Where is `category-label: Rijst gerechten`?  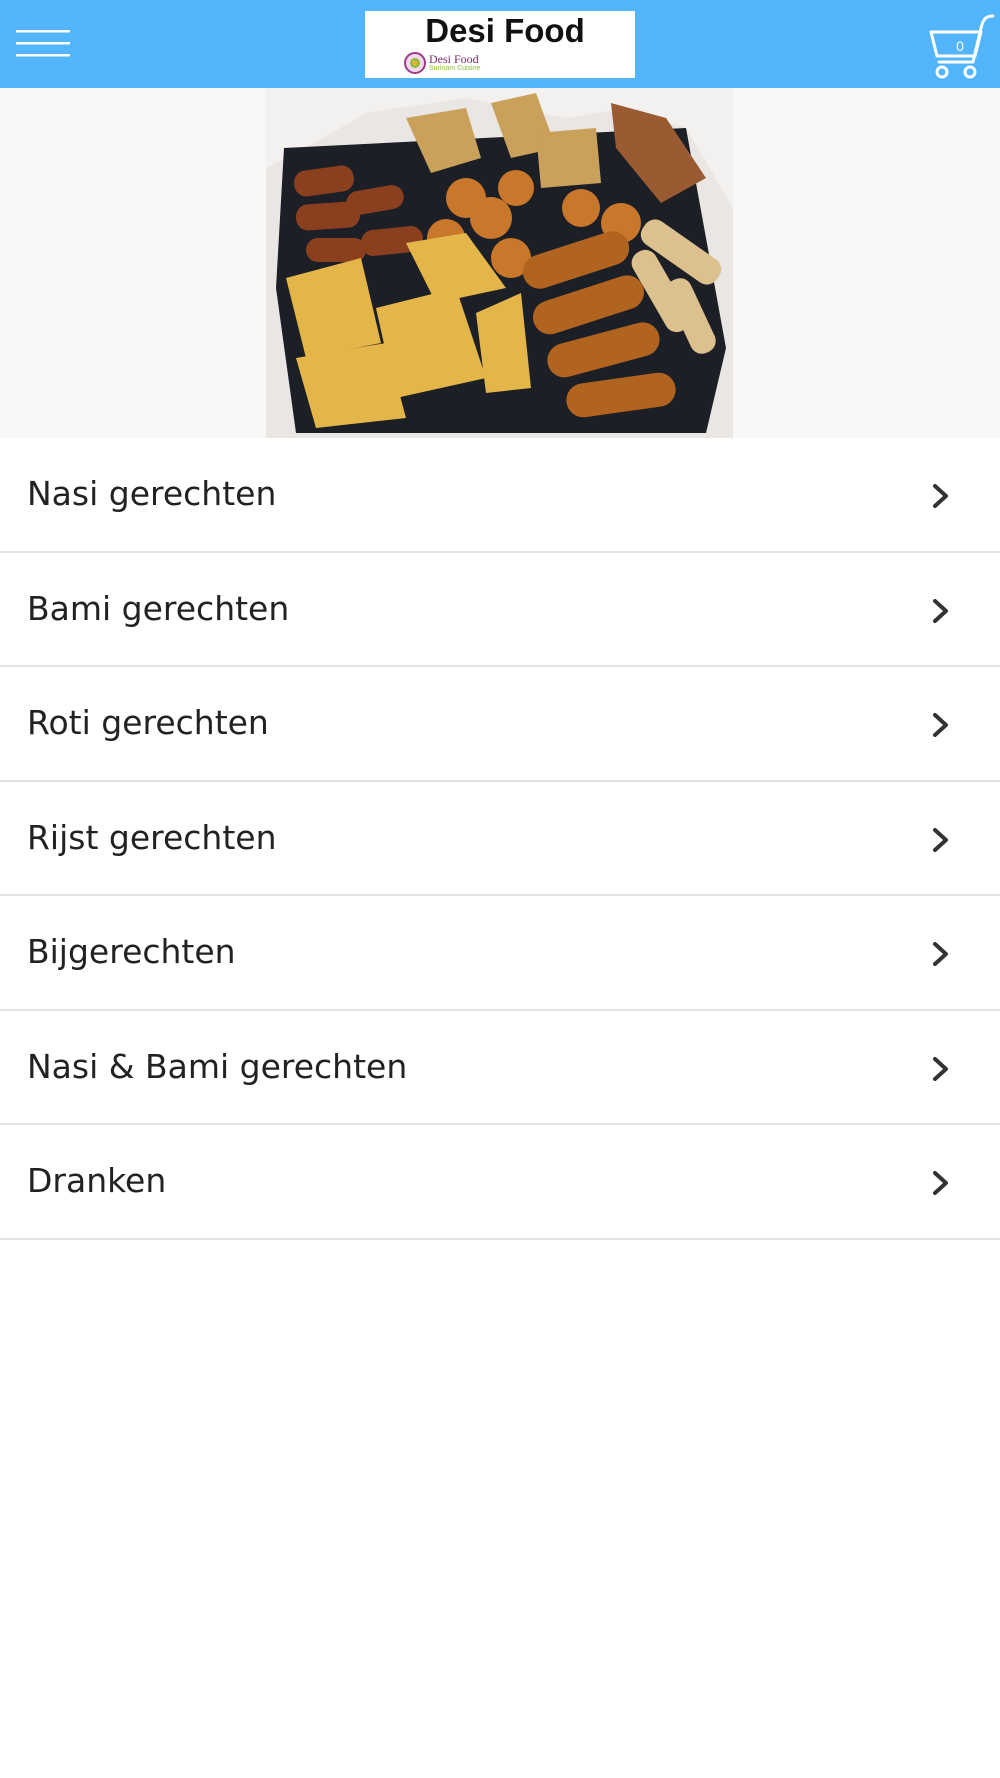
category-label: Rijst gerechten is located at coordinates (152, 837).